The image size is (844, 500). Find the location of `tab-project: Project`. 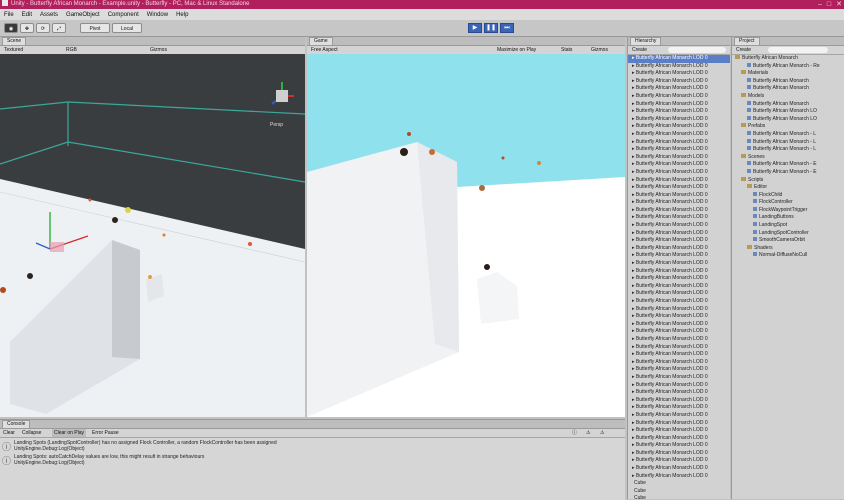

tab-project: Project is located at coordinates (747, 41).